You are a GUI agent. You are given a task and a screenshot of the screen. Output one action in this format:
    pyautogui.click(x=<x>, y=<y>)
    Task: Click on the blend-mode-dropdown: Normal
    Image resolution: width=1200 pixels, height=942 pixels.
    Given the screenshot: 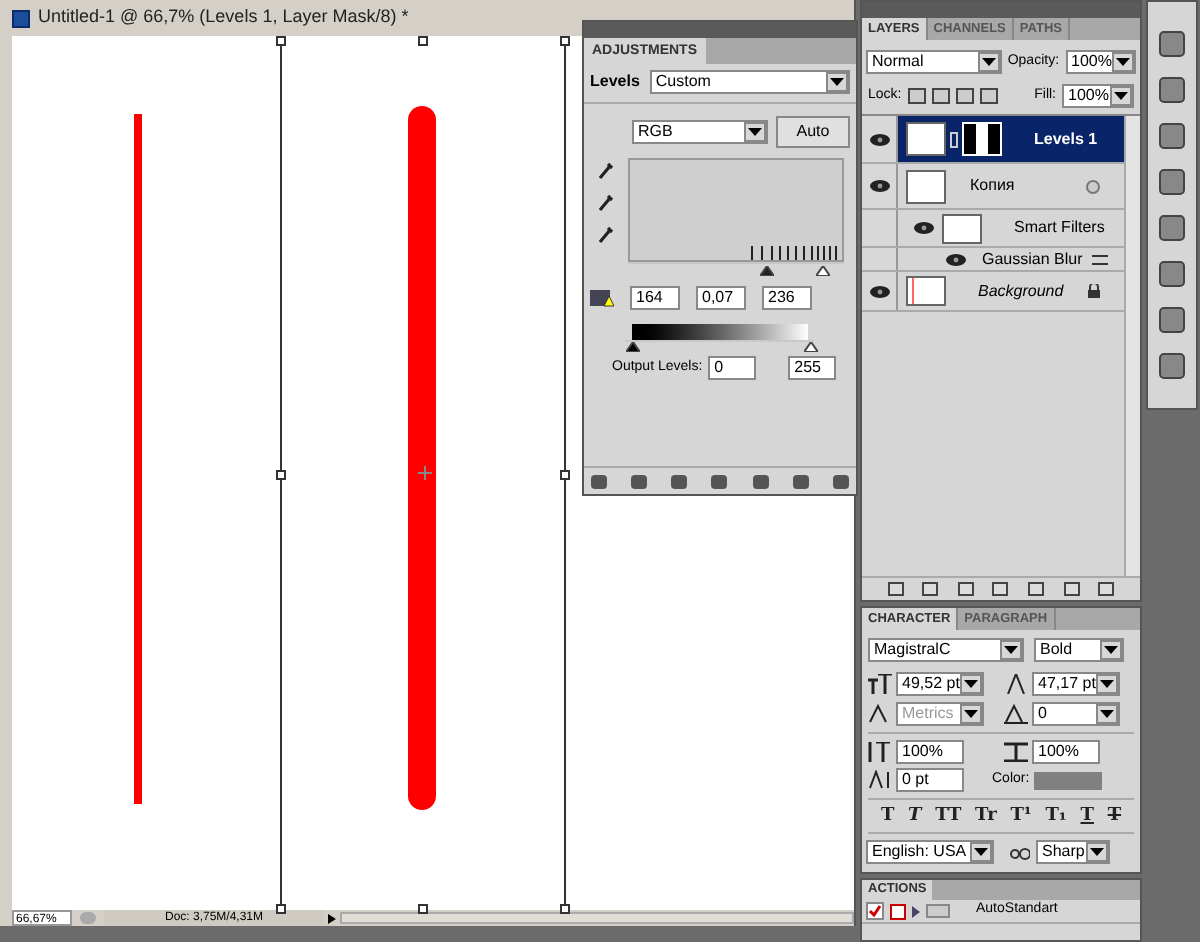 What is the action you would take?
    pyautogui.click(x=934, y=62)
    